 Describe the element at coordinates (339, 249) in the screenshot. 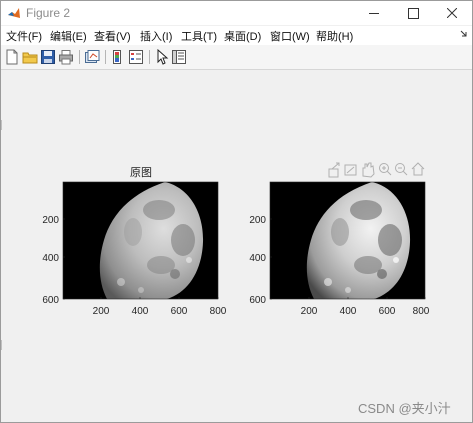

I see `right-axes: 200 400 600 200 400 600 800` at that location.